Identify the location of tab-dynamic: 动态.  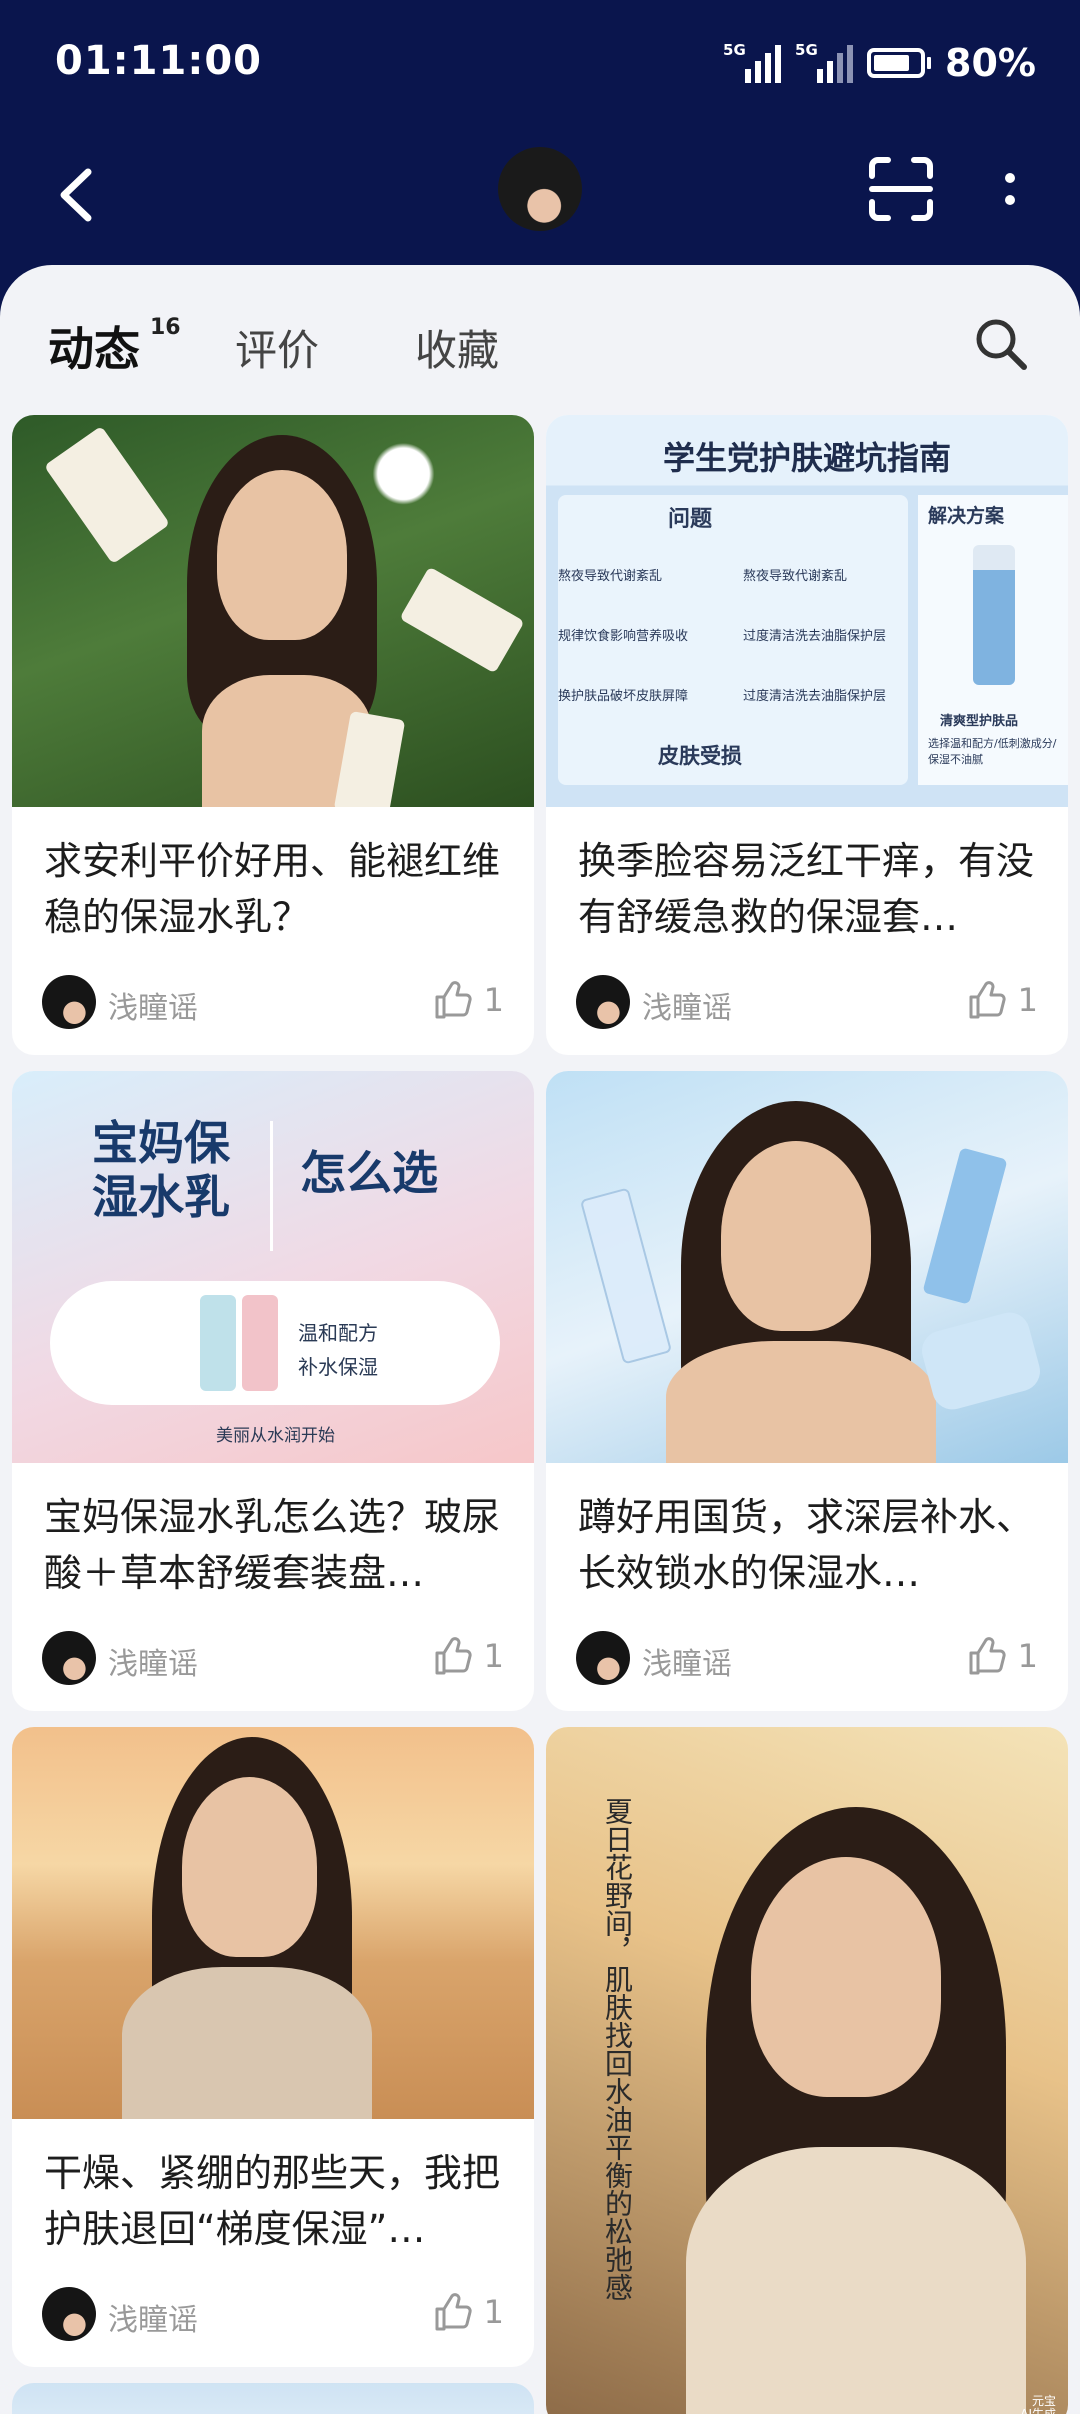
(96, 348).